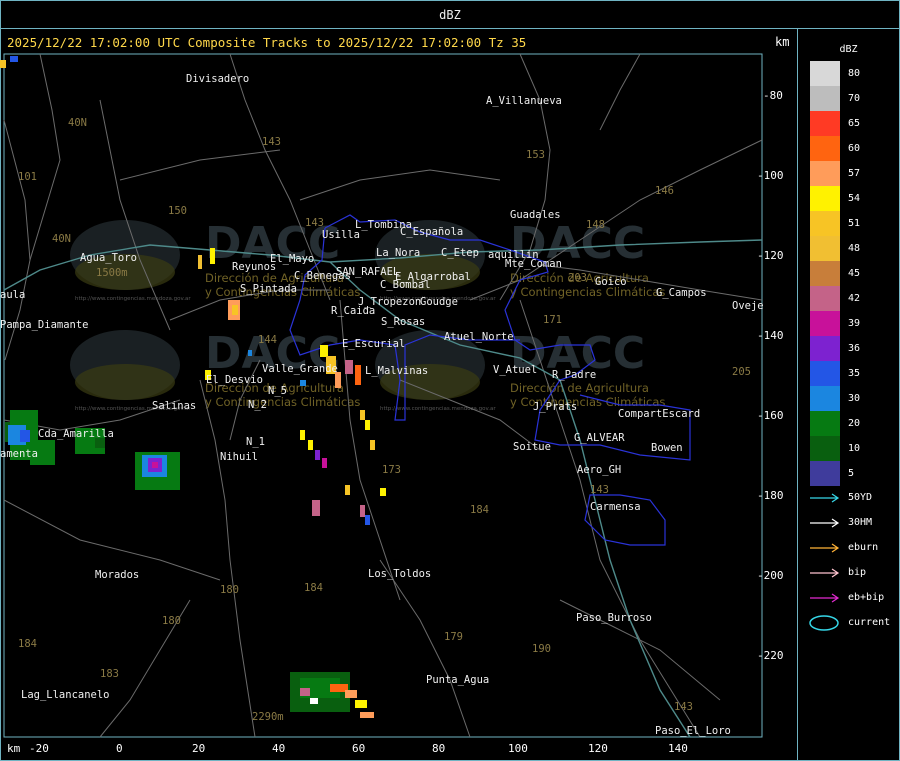 This screenshot has width=900, height=761. What do you see at coordinates (457, 680) in the screenshot?
I see `place-label: Punta_Agua` at bounding box center [457, 680].